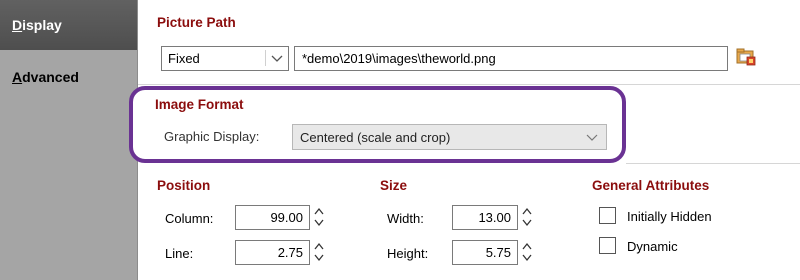 The width and height of the screenshot is (800, 280). What do you see at coordinates (405, 218) in the screenshot?
I see `width-label: Width:` at bounding box center [405, 218].